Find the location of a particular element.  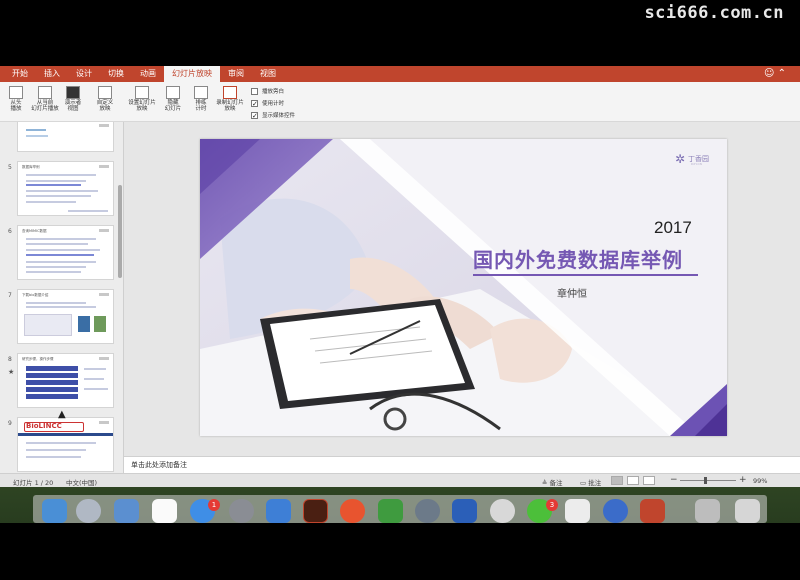

logo-subtitle: DXY.CN is located at coordinates (696, 164).